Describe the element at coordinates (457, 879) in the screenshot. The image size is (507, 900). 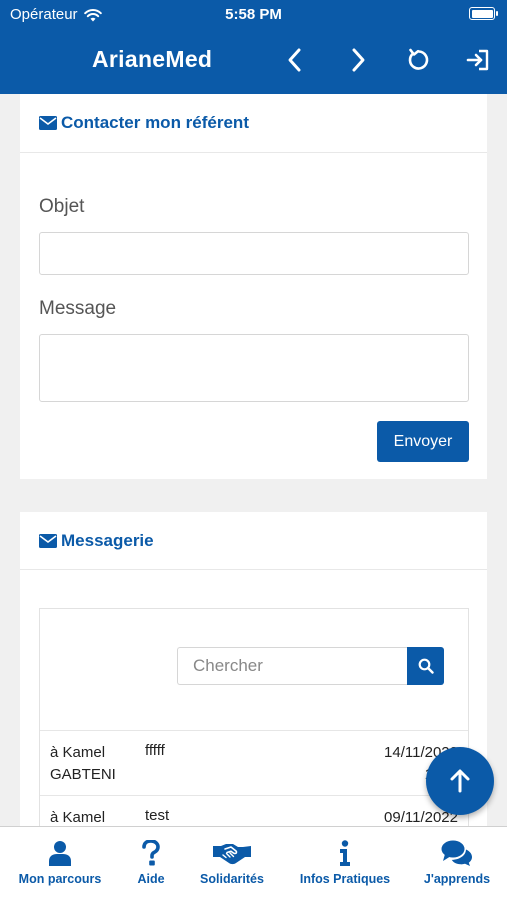
I see `tab-label: J'apprends` at that location.